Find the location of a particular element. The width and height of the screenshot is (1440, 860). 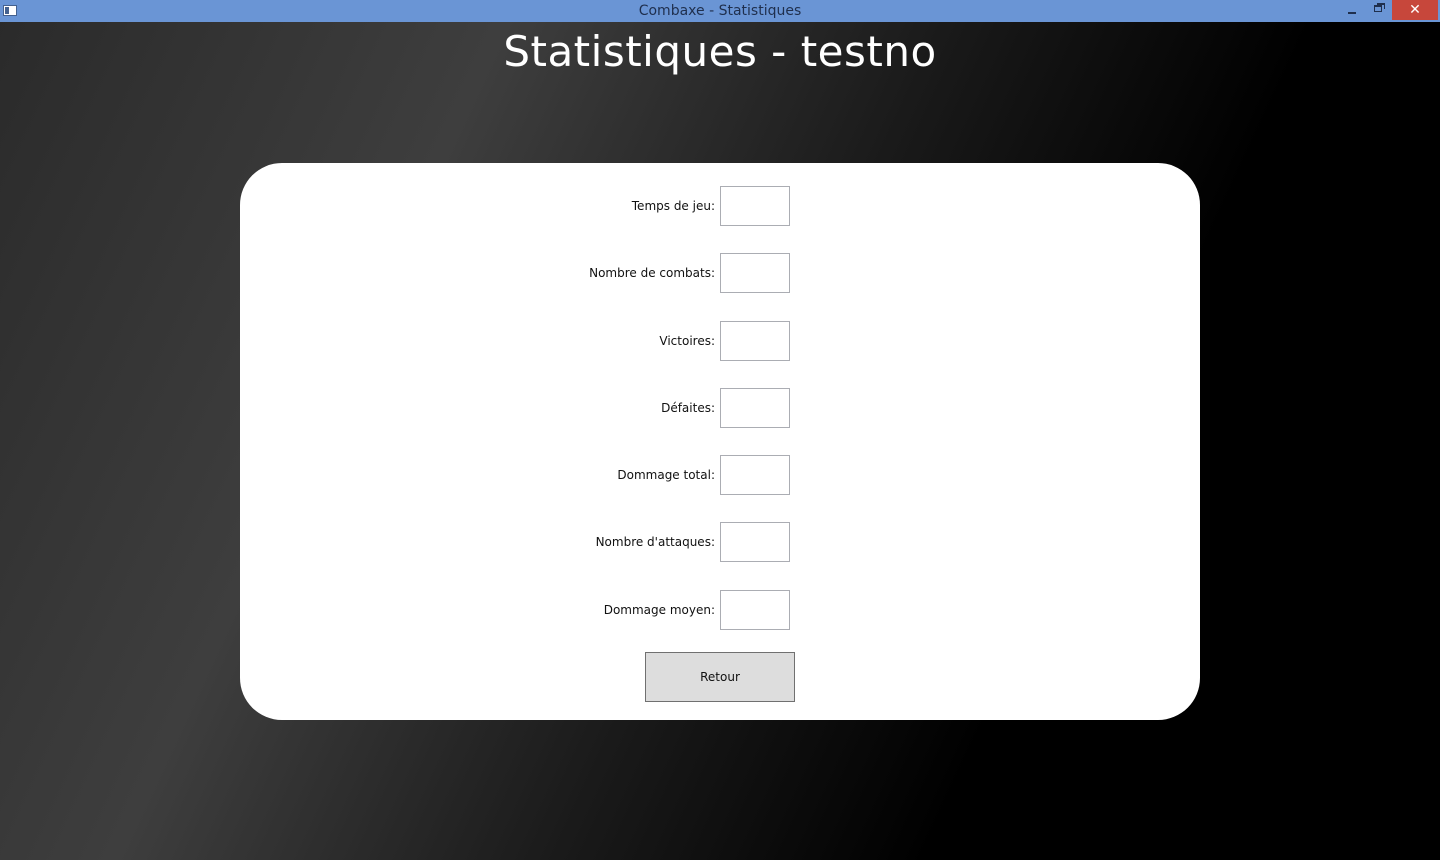

minimize-icon is located at coordinates (1352, 13).